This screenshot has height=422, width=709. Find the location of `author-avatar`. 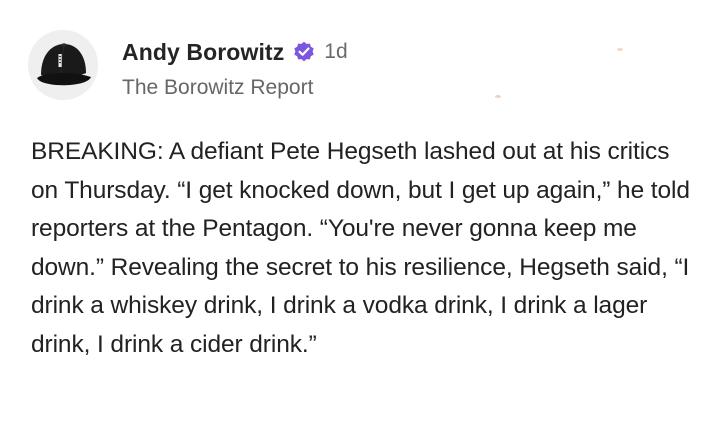

author-avatar is located at coordinates (63, 65).